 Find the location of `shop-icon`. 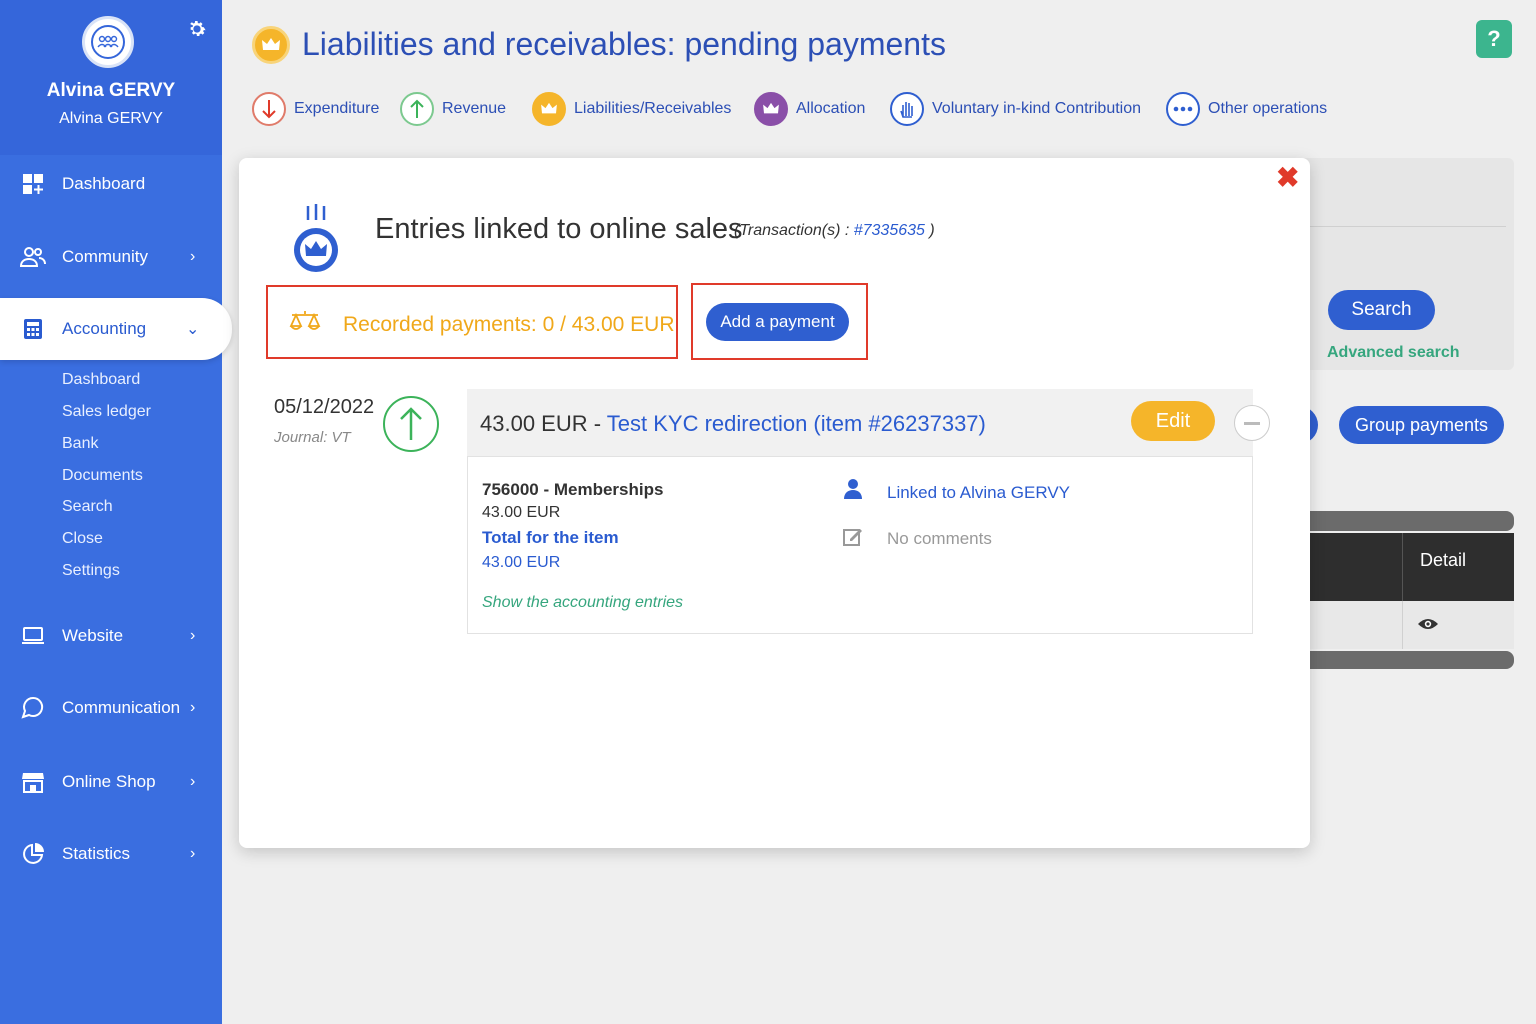

shop-icon is located at coordinates (33, 782).